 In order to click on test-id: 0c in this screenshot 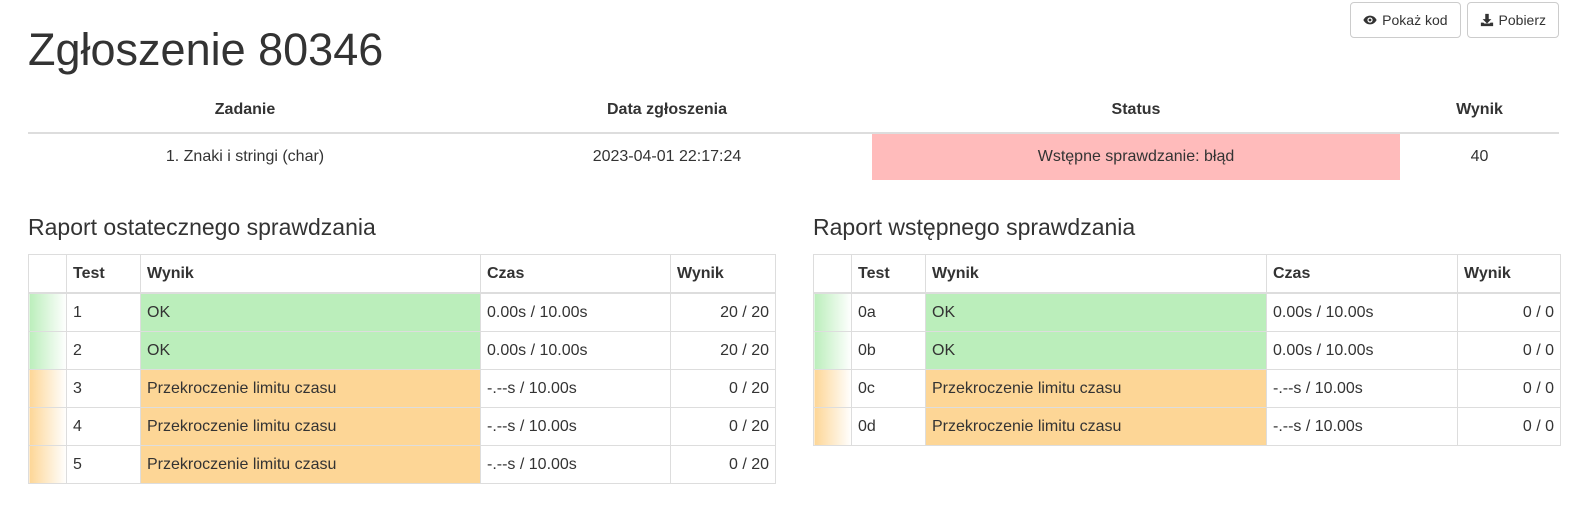, I will do `click(888, 388)`.